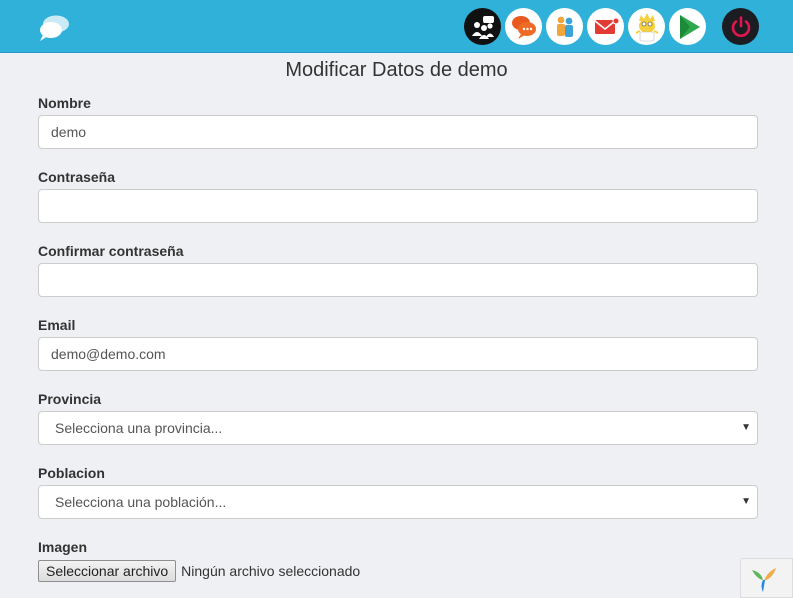 The image size is (793, 598). I want to click on confirm-password-input, so click(398, 280).